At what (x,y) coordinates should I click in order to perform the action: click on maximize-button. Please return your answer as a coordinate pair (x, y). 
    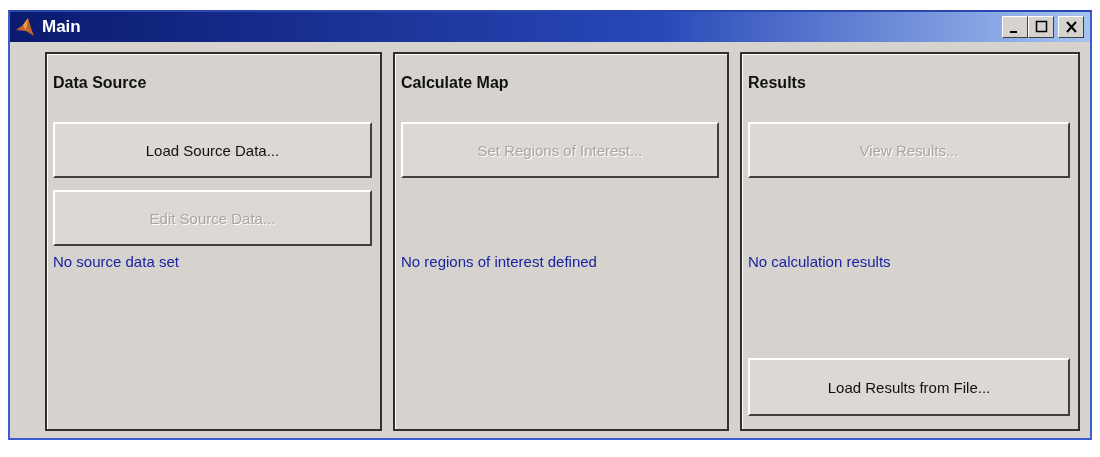
    Looking at the image, I should click on (1041, 27).